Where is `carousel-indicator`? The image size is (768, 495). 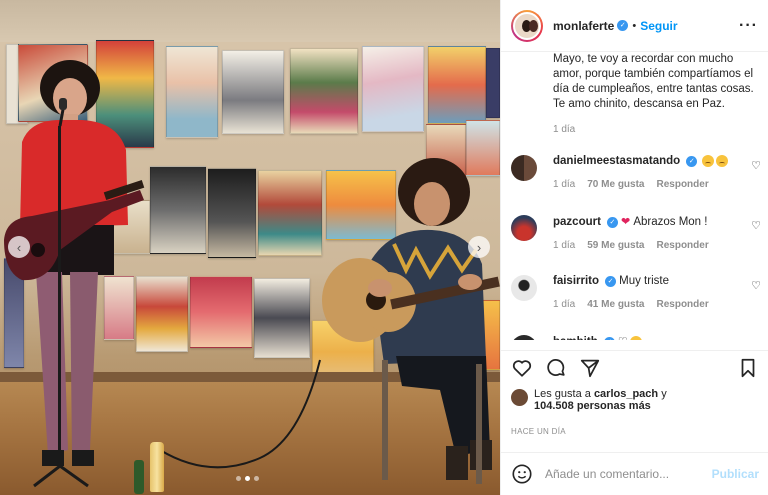
carousel-indicator is located at coordinates (247, 478).